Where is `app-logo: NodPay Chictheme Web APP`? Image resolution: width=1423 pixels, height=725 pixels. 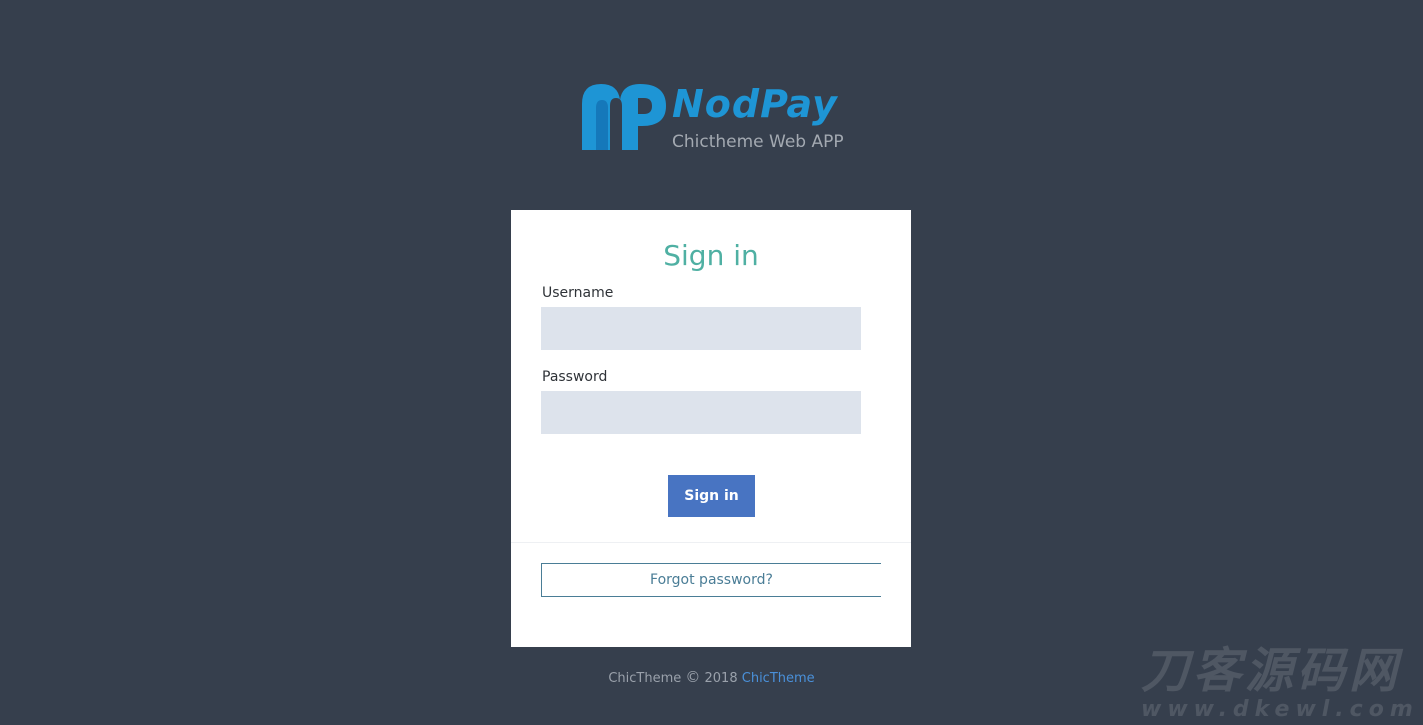
app-logo: NodPay Chictheme Web APP is located at coordinates (715, 116).